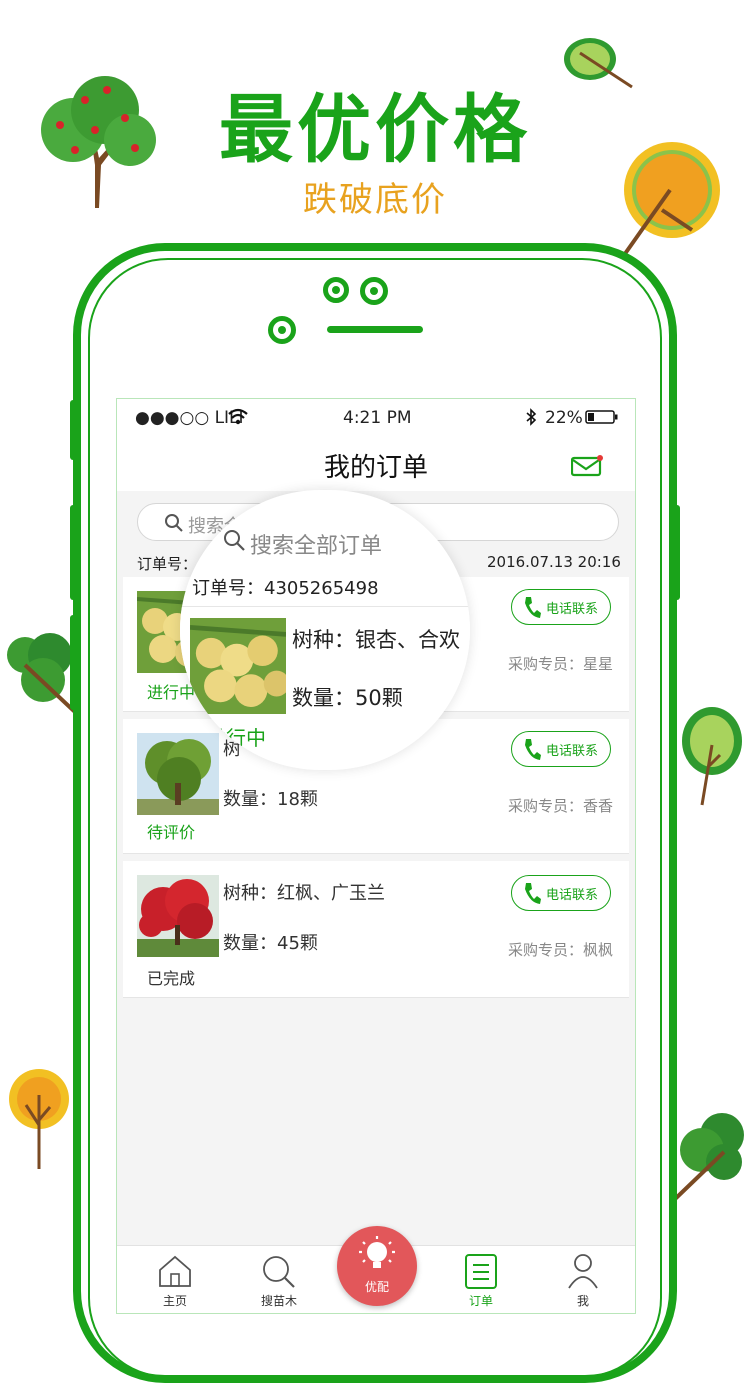  I want to click on tab-label: 订单, so click(480, 1301).